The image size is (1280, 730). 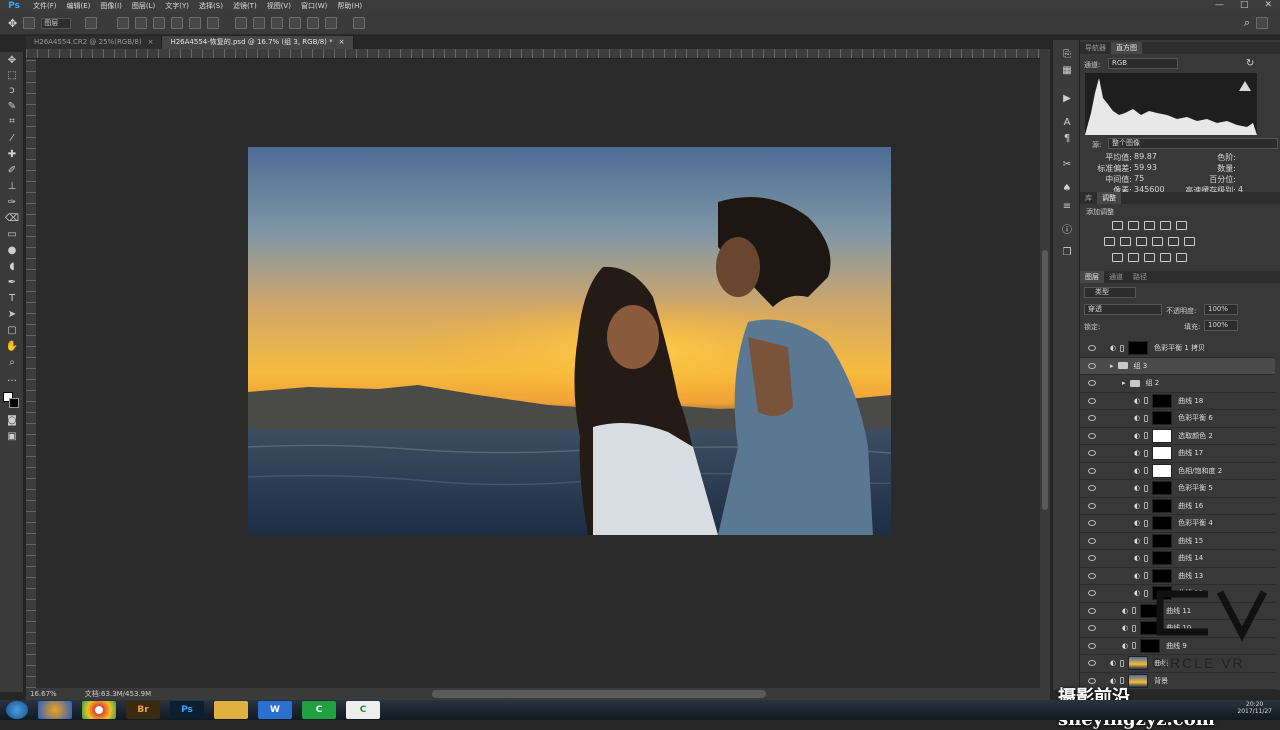 What do you see at coordinates (1067, 231) in the screenshot?
I see `info-icon: ⓘ` at bounding box center [1067, 231].